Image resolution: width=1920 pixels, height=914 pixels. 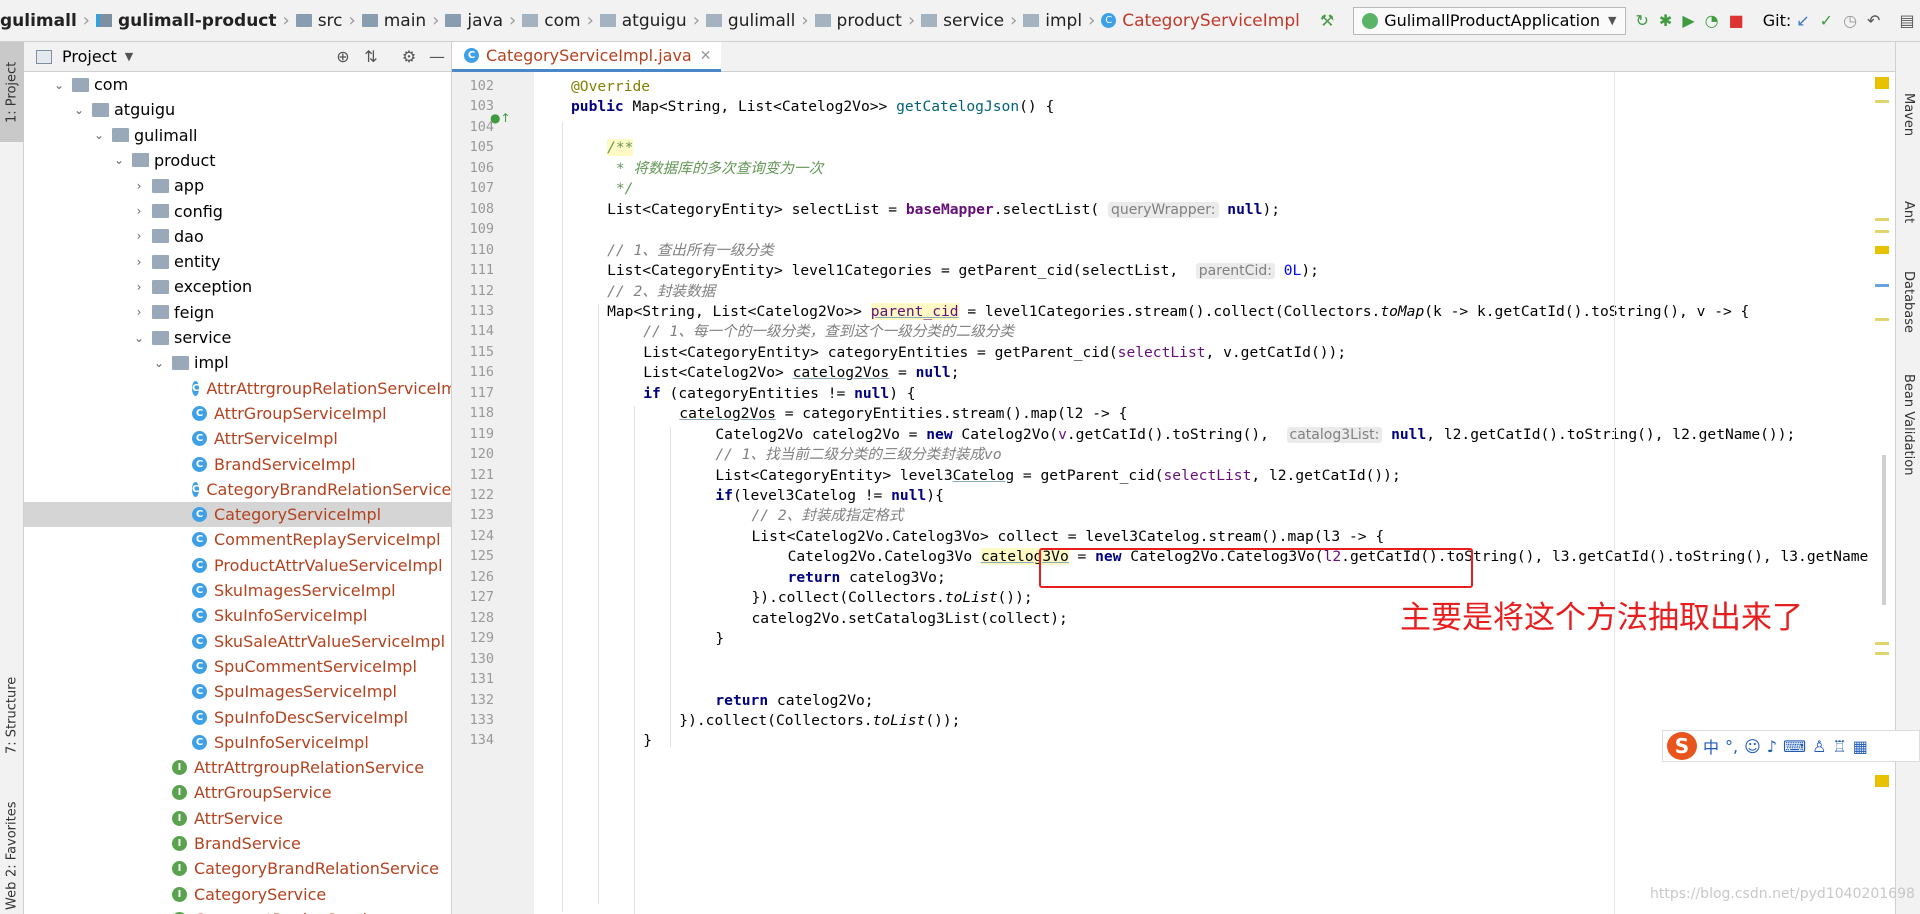 What do you see at coordinates (1908, 425) in the screenshot?
I see `tab-bean-validation: Bean Validation` at bounding box center [1908, 425].